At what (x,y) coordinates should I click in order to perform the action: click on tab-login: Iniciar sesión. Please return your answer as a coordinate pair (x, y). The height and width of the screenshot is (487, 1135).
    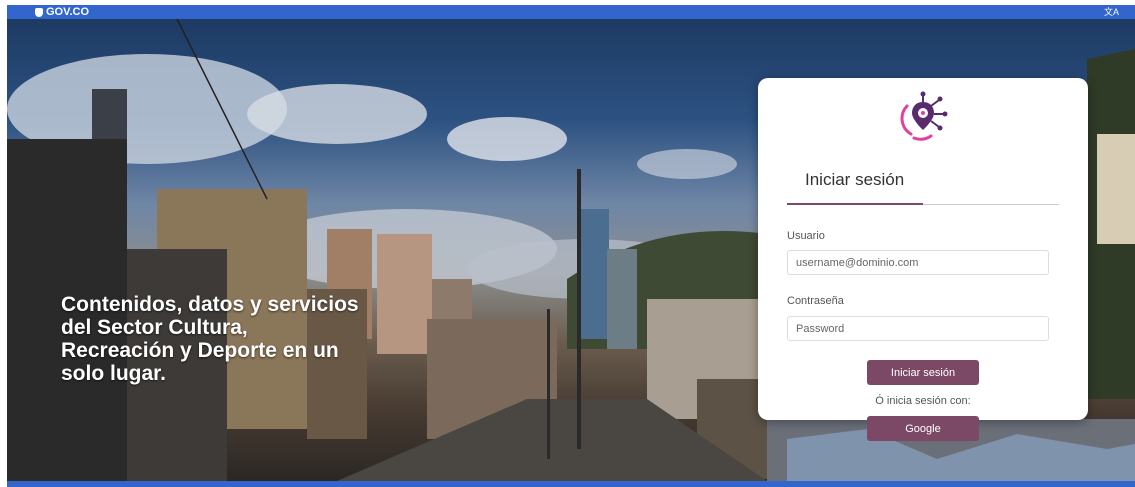
    Looking at the image, I should click on (854, 180).